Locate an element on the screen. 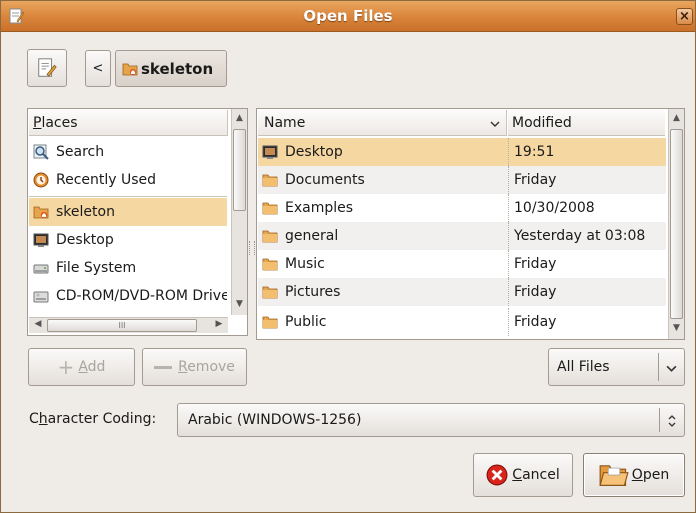 The width and height of the screenshot is (696, 513). column-header-name: Name is located at coordinates (382, 123).